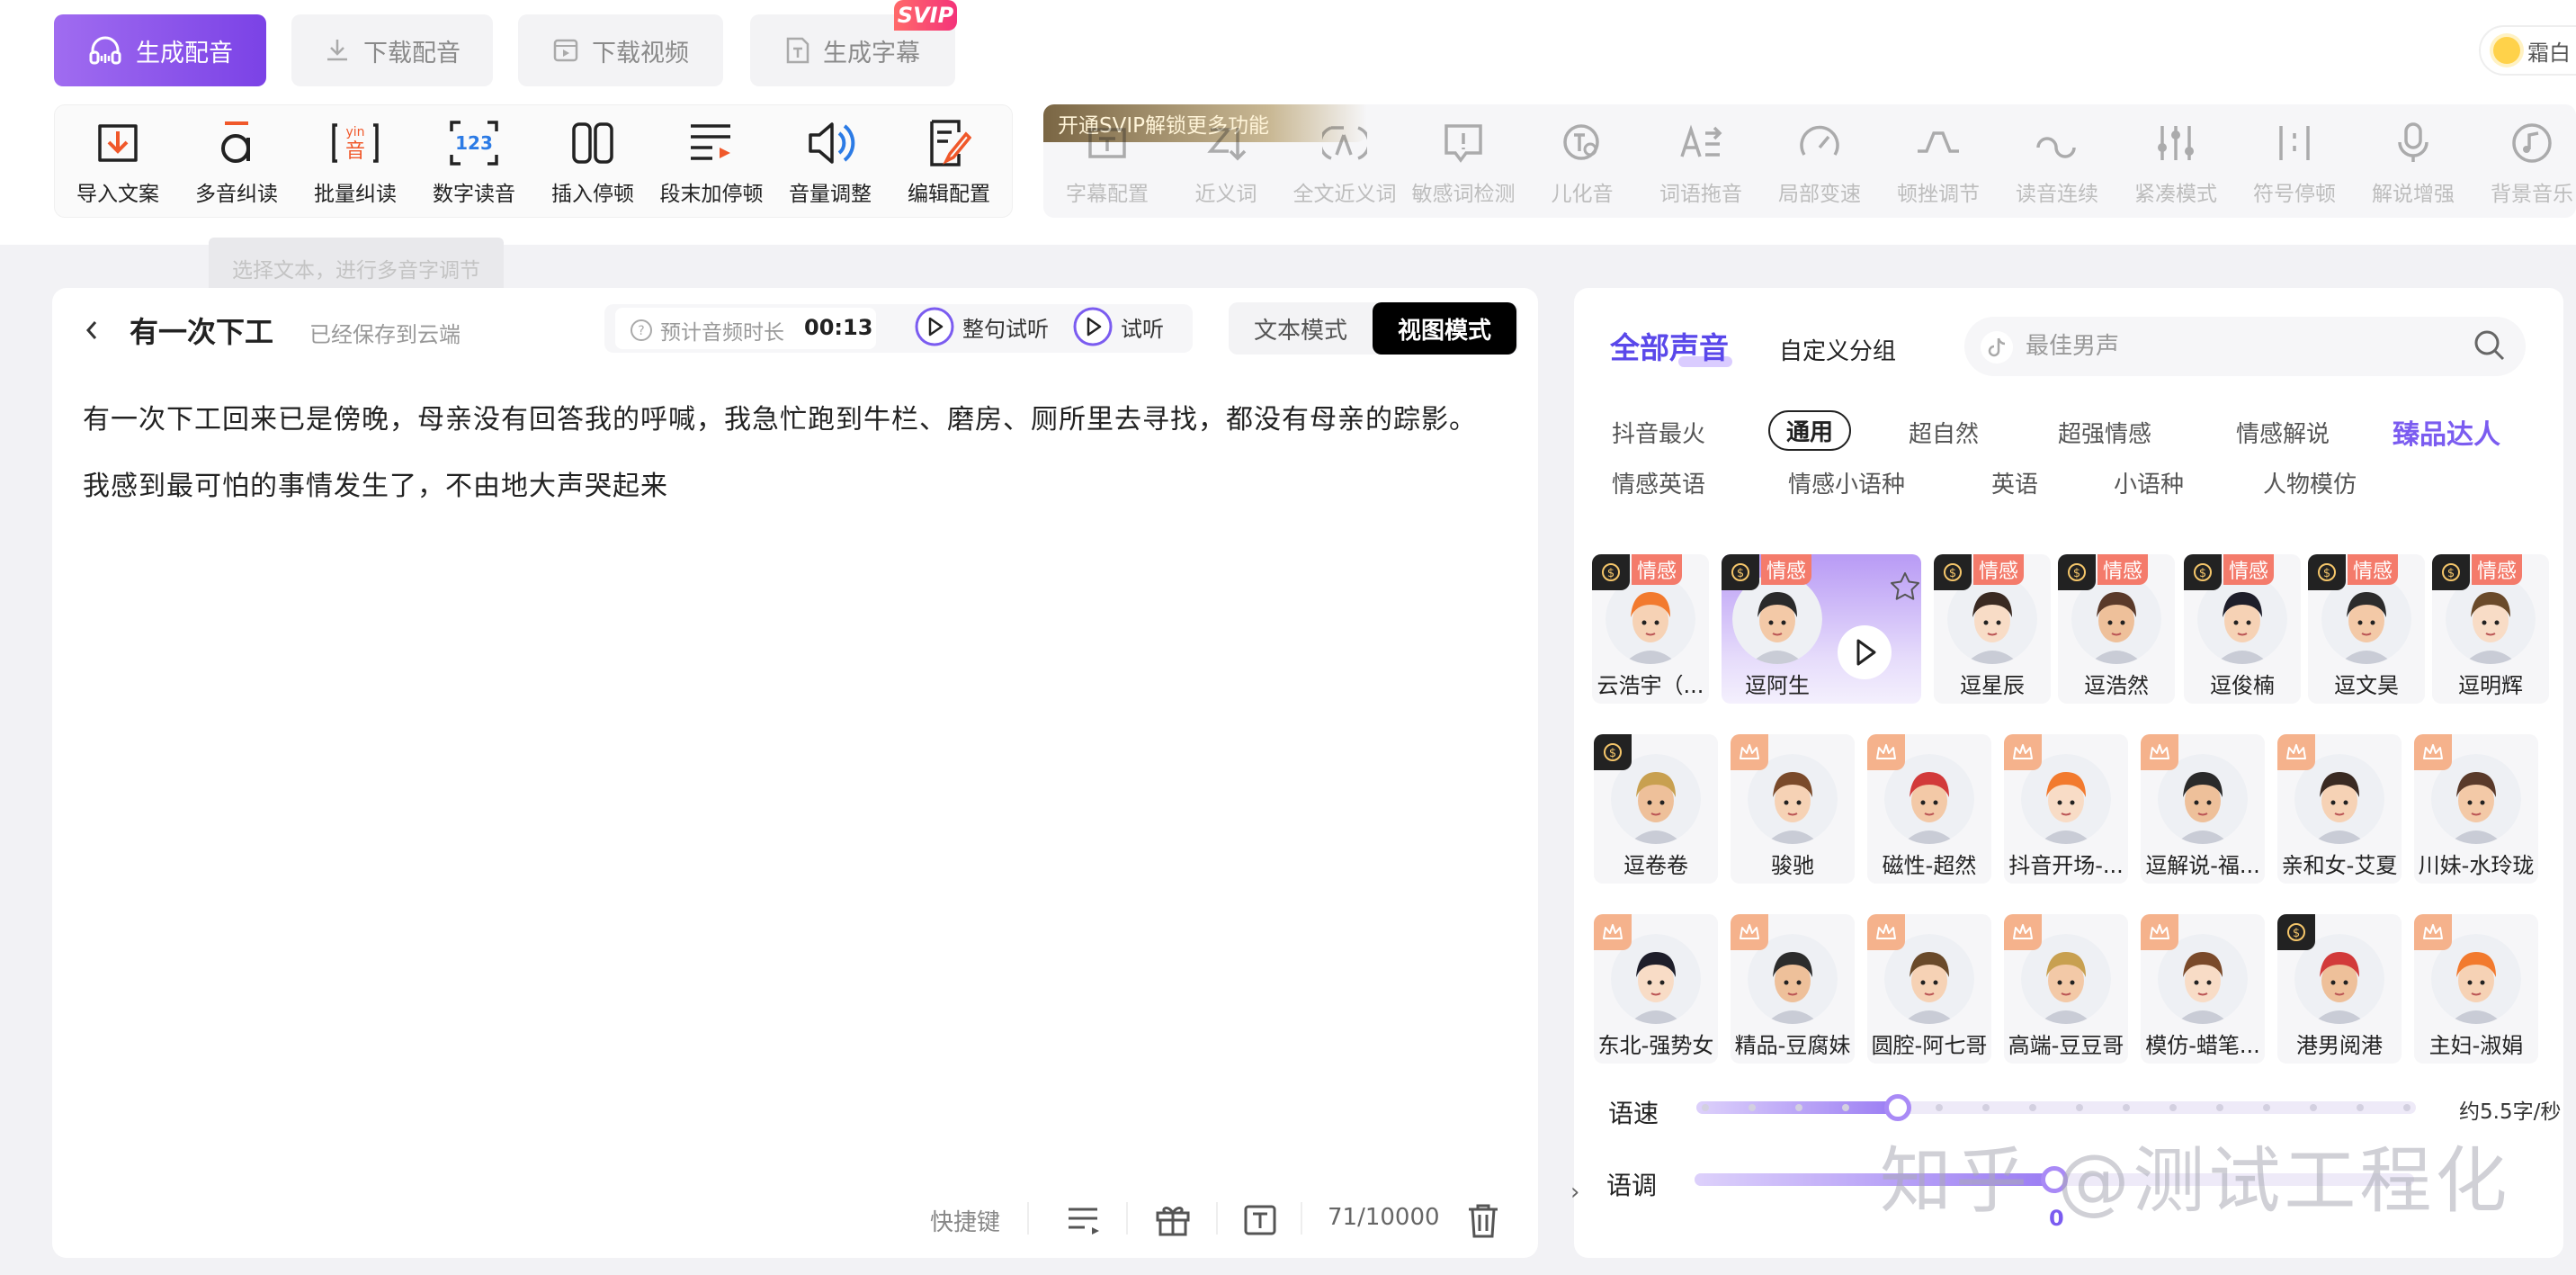 The height and width of the screenshot is (1275, 2576). I want to click on synonym-tool: 近义词, so click(1225, 162).